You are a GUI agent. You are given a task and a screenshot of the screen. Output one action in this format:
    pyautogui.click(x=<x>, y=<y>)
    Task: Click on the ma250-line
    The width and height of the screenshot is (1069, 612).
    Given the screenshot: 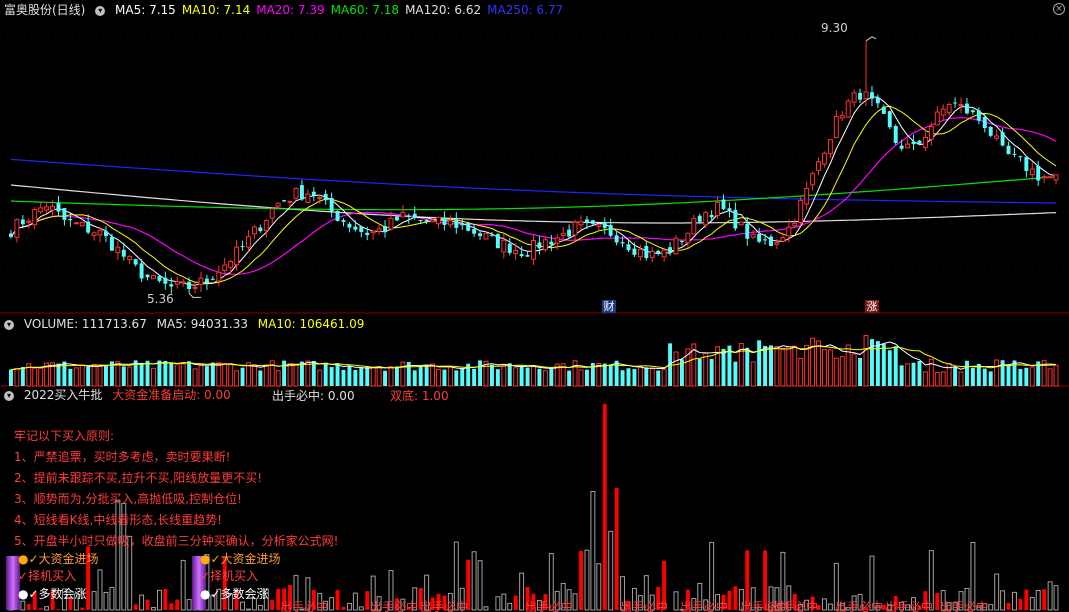 What is the action you would take?
    pyautogui.click(x=533, y=181)
    